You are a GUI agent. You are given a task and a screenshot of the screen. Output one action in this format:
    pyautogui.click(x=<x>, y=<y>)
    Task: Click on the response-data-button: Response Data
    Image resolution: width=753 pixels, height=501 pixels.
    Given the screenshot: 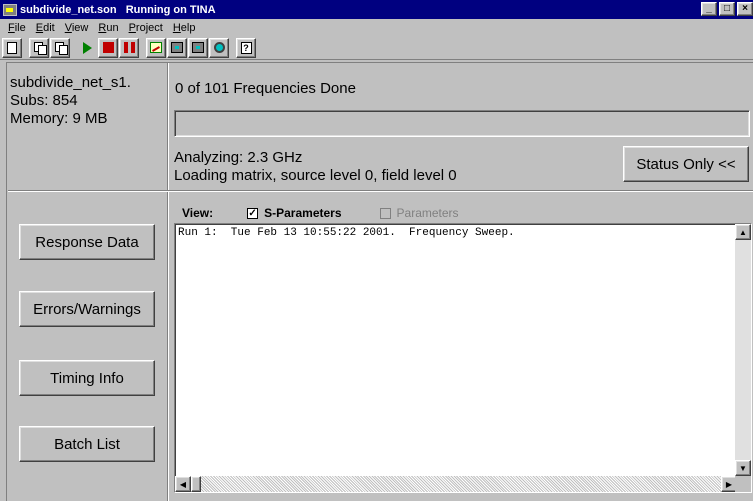 What is the action you would take?
    pyautogui.click(x=87, y=242)
    